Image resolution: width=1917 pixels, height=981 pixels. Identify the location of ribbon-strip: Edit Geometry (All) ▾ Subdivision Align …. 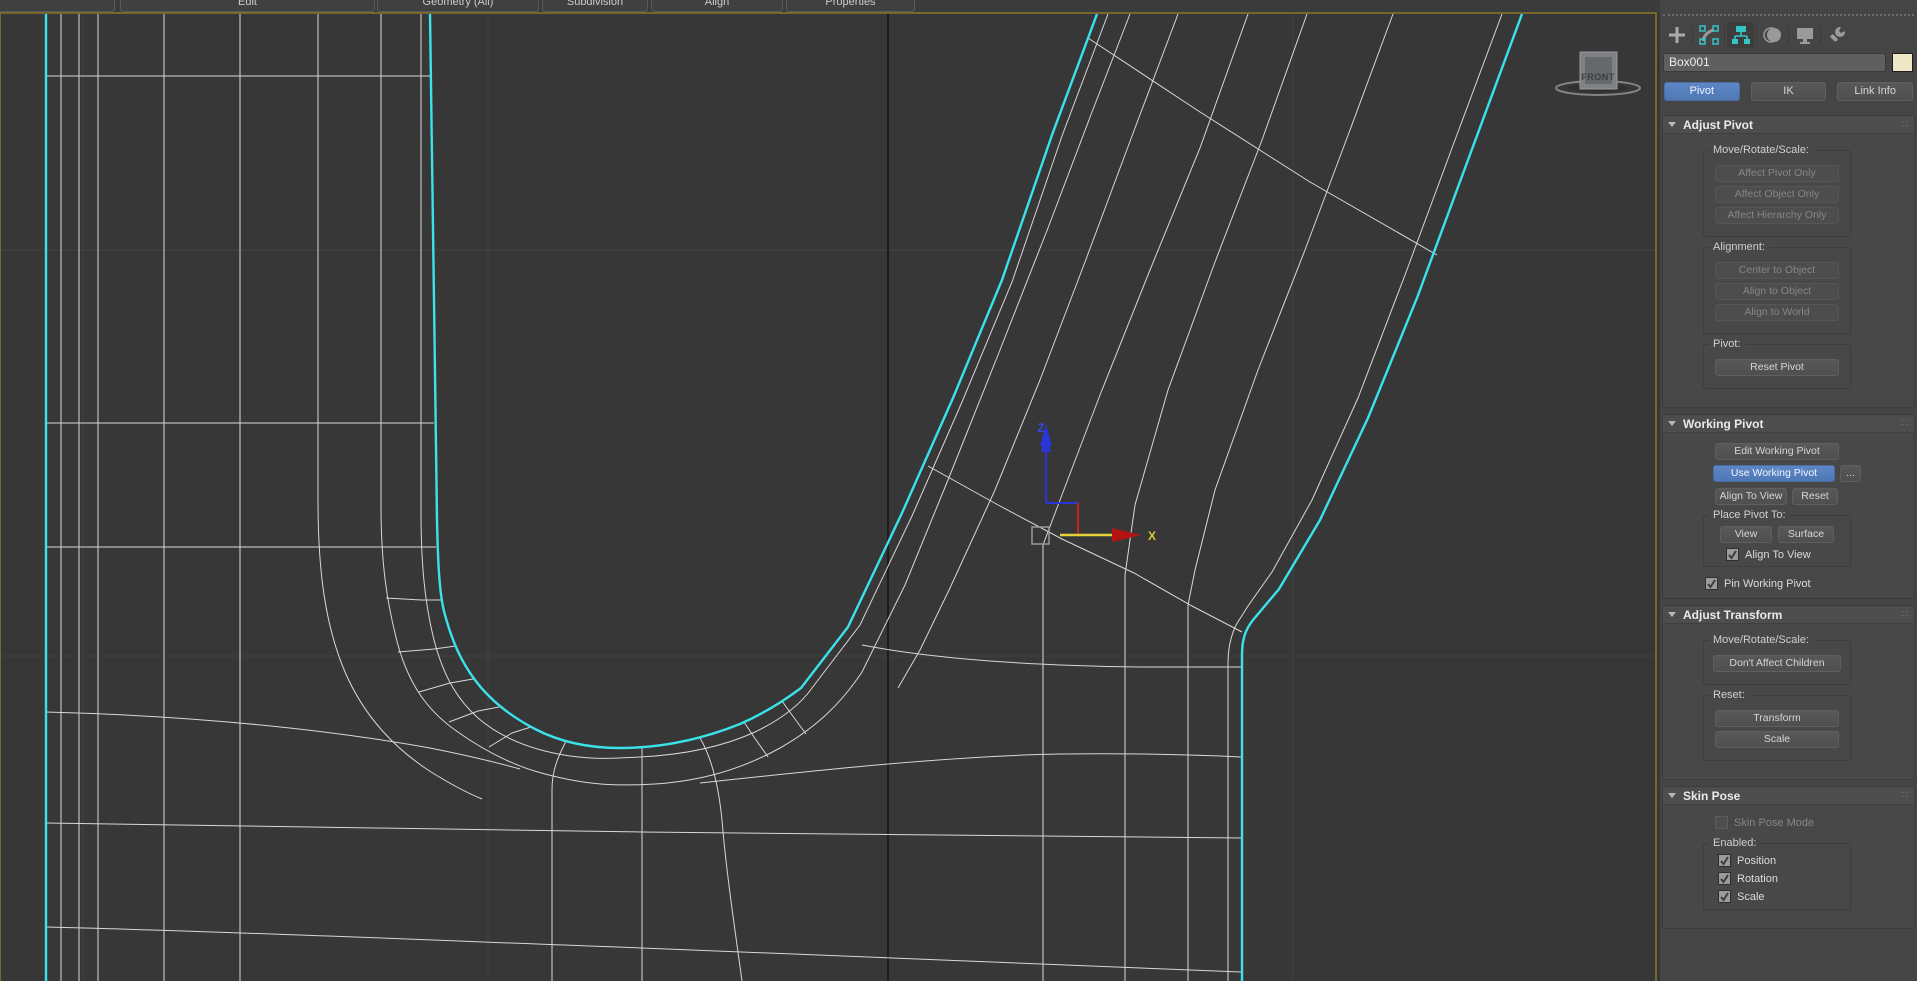
(958, 6).